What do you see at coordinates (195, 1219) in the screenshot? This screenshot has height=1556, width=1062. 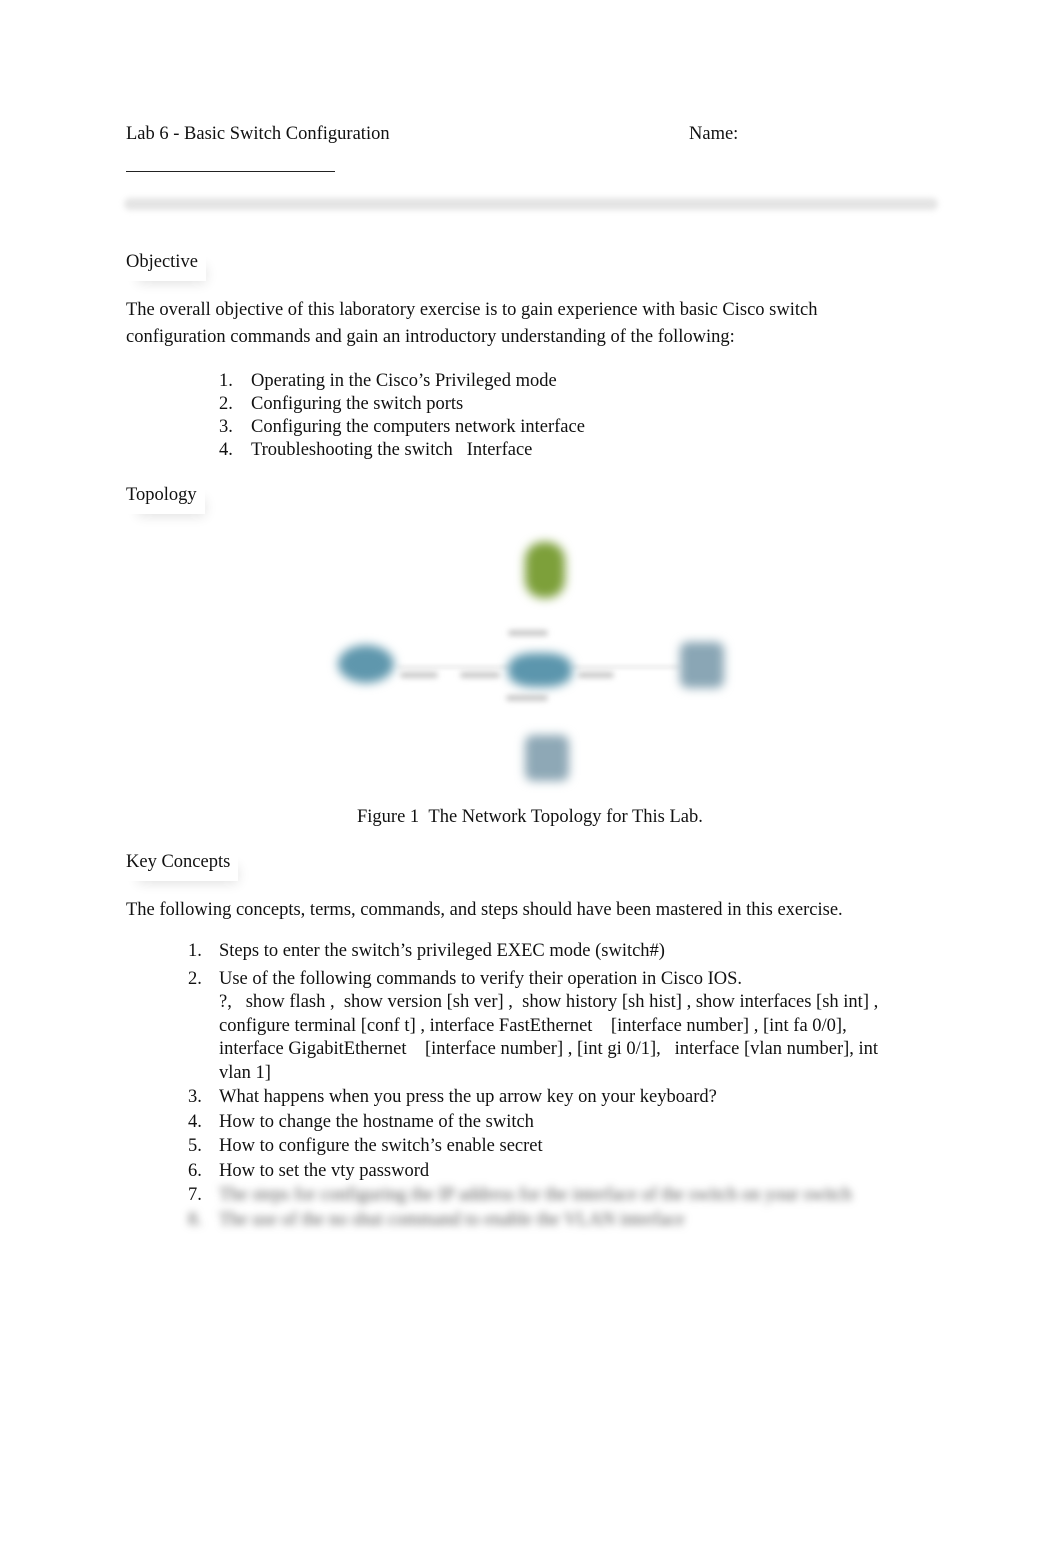 I see `list-number: 8.` at bounding box center [195, 1219].